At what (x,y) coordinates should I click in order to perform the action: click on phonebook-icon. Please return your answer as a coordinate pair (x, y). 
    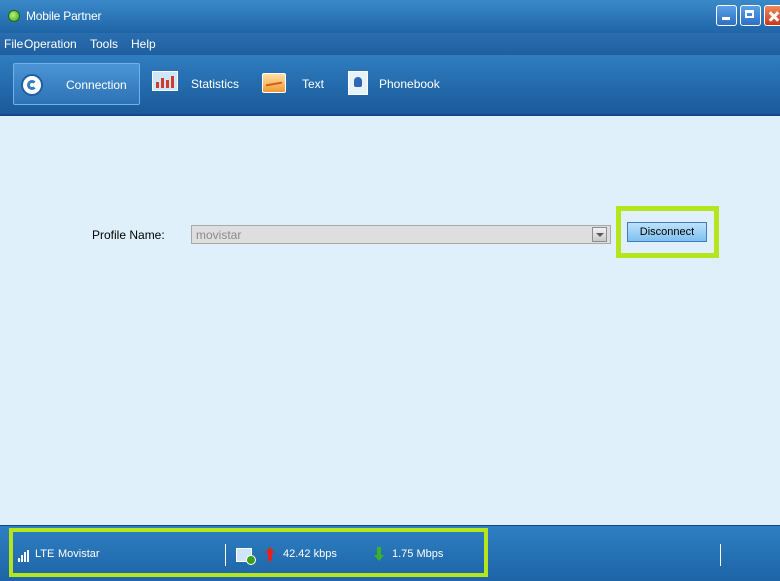
    Looking at the image, I should click on (358, 83).